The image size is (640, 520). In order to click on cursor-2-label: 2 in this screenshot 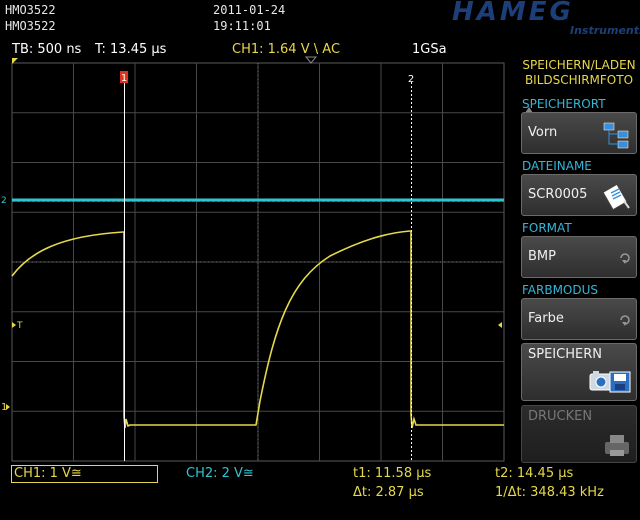, I will do `click(411, 79)`.